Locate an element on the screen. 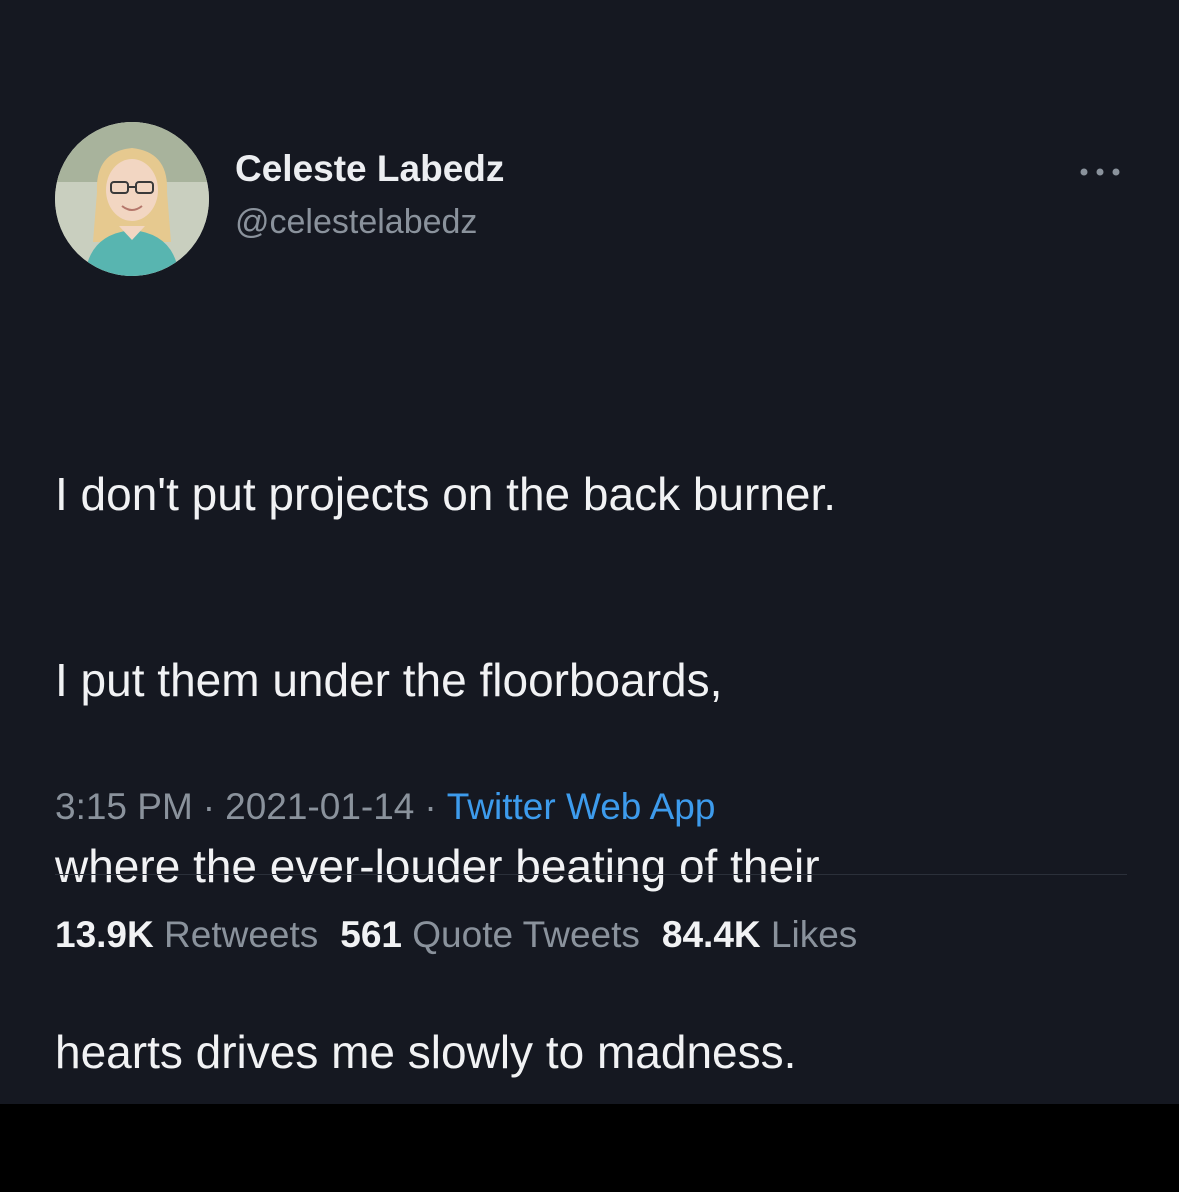  quote-tweets-label: Quote Tweets is located at coordinates (526, 934).